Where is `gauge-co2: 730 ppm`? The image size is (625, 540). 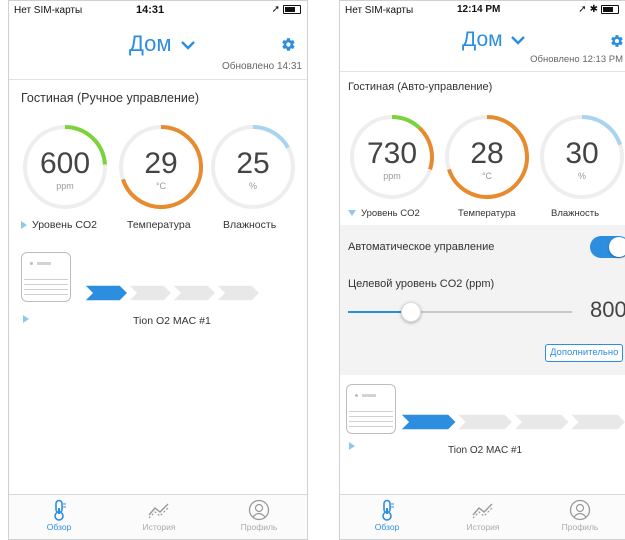
gauge-co2: 730 ppm is located at coordinates (392, 157).